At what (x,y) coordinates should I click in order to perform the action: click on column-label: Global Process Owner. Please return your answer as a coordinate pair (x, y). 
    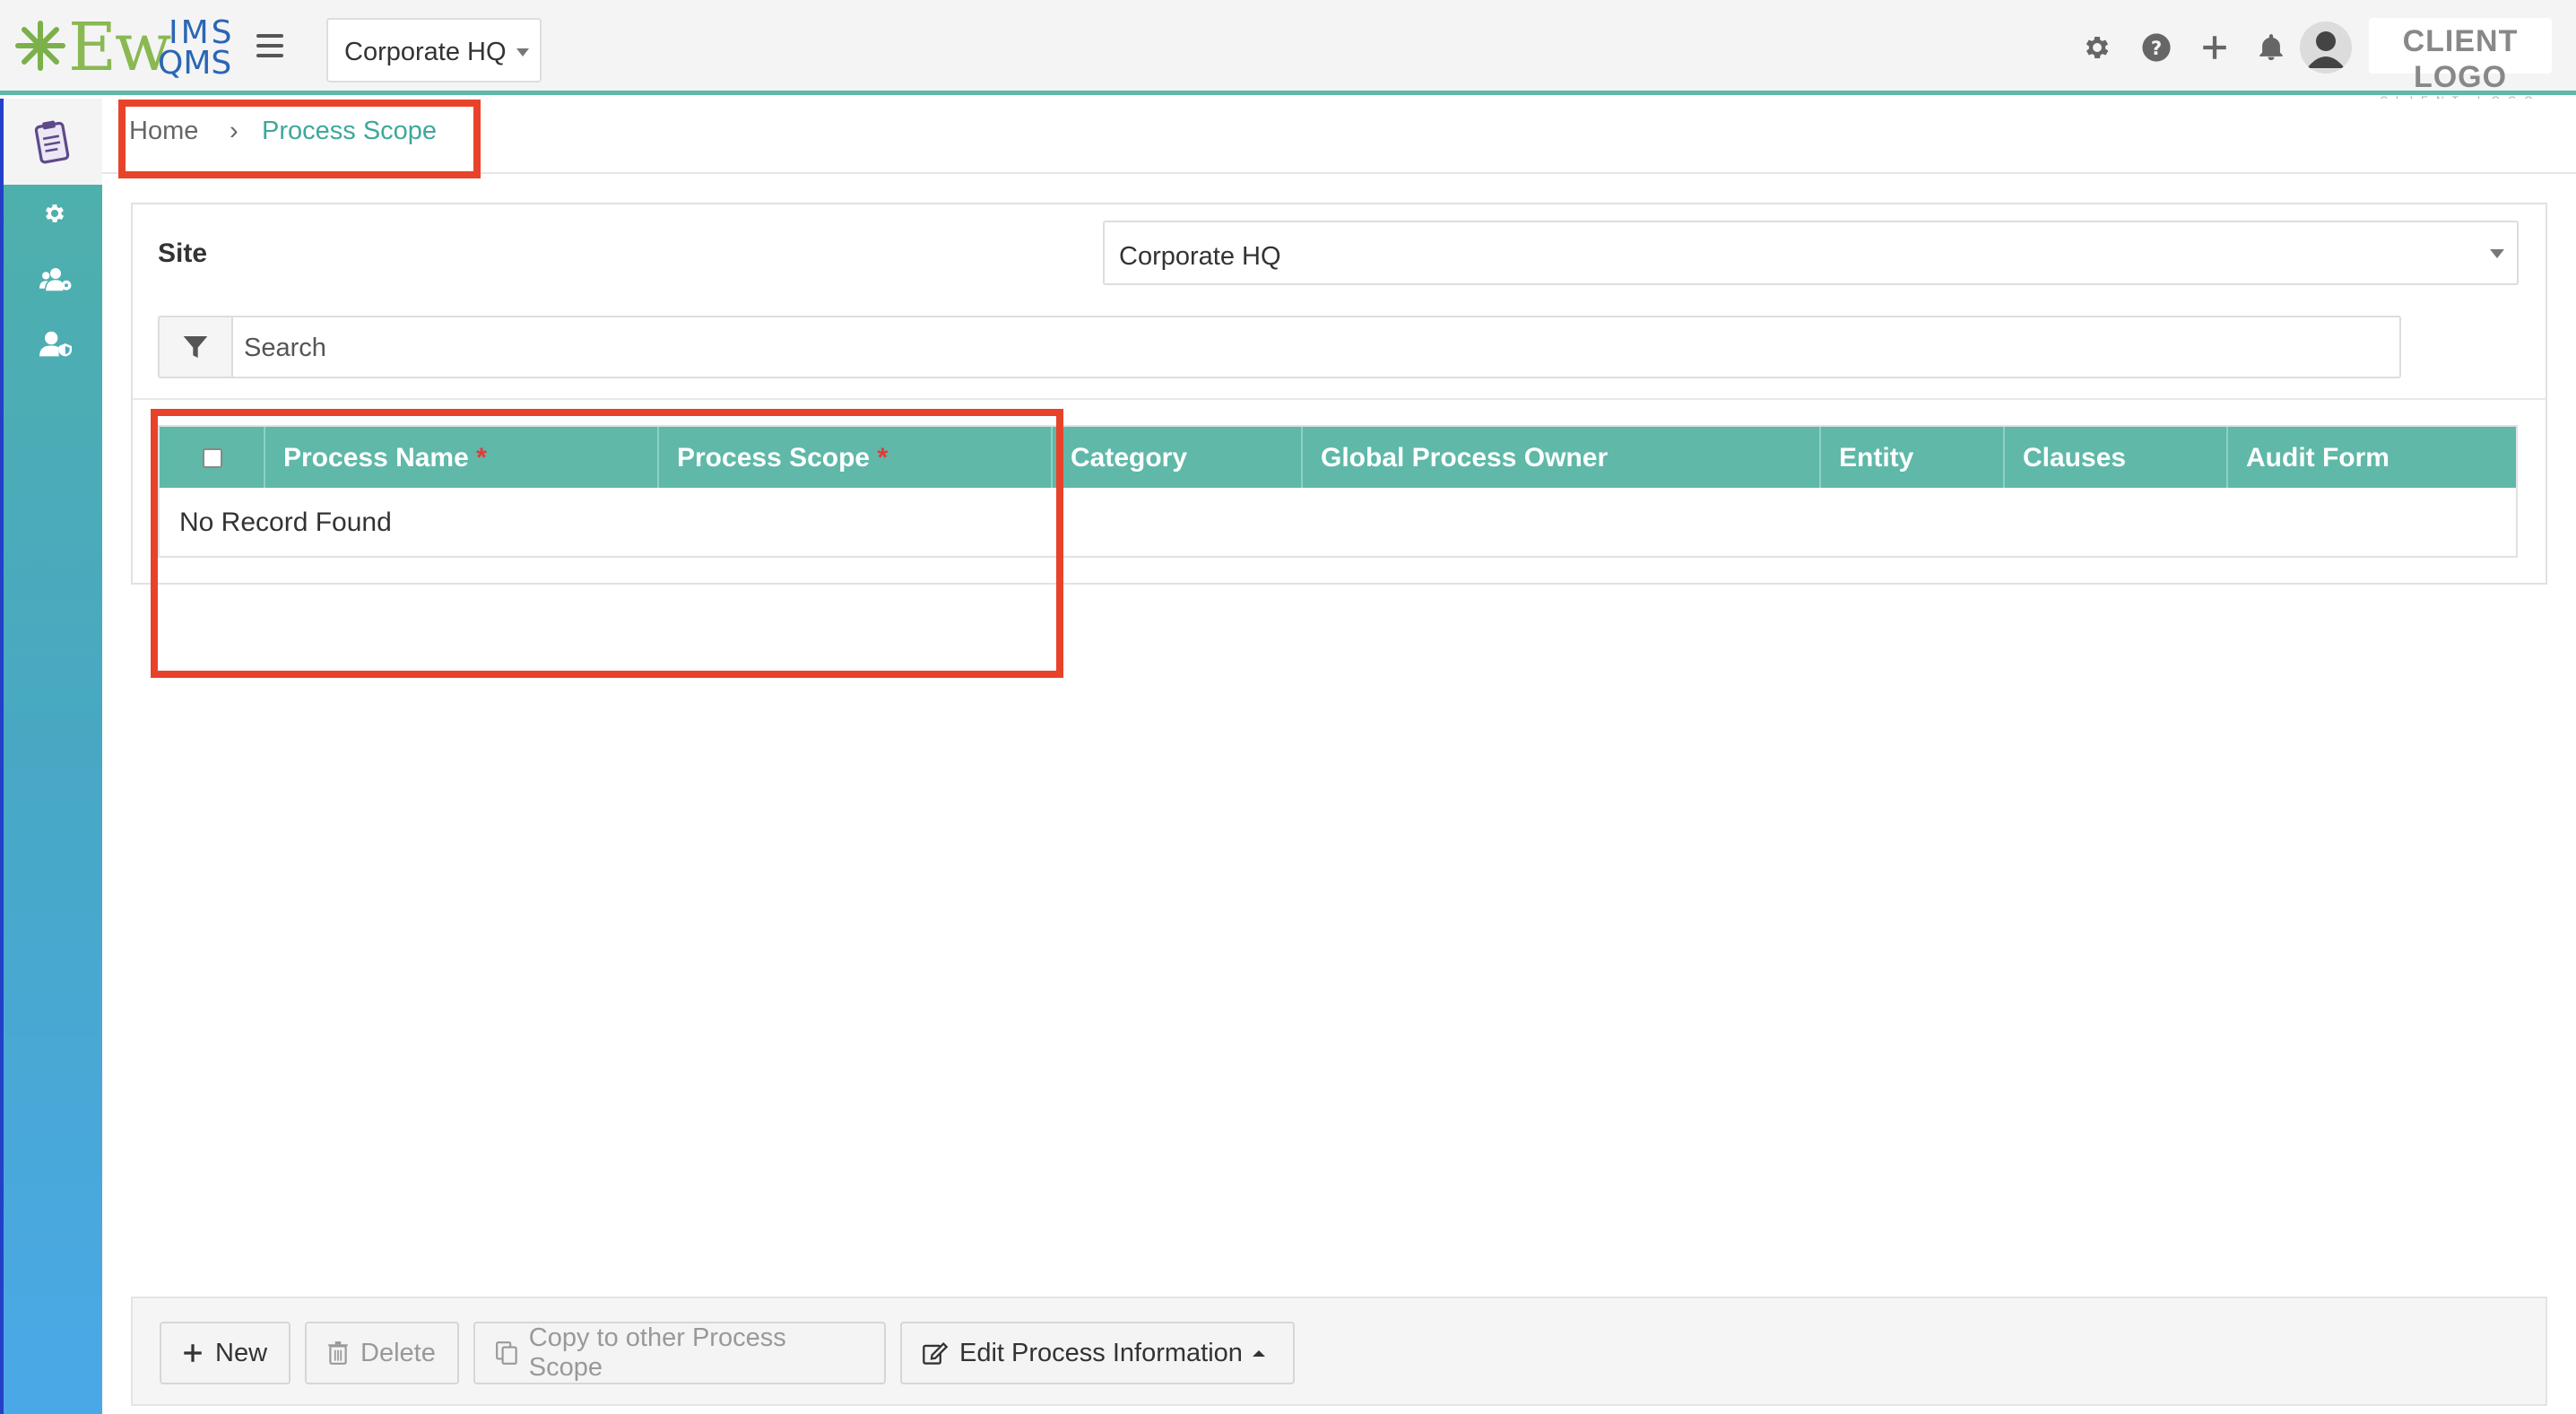
    Looking at the image, I should click on (1465, 458).